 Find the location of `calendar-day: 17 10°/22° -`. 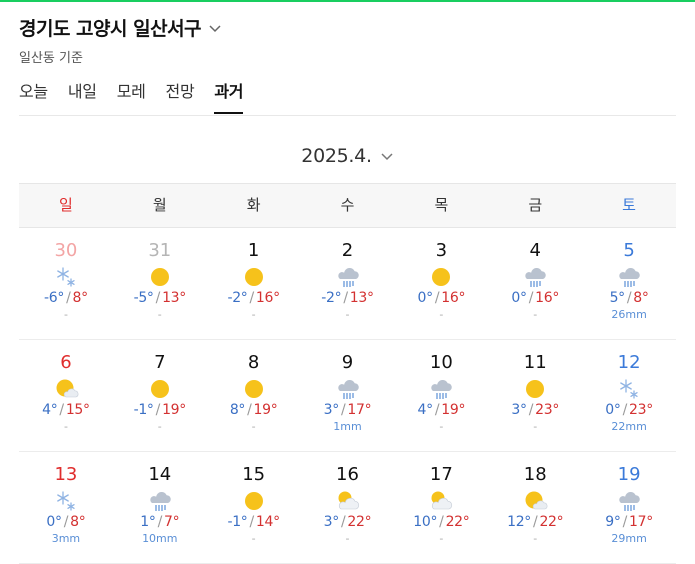

calendar-day: 17 10°/22° - is located at coordinates (441, 507).